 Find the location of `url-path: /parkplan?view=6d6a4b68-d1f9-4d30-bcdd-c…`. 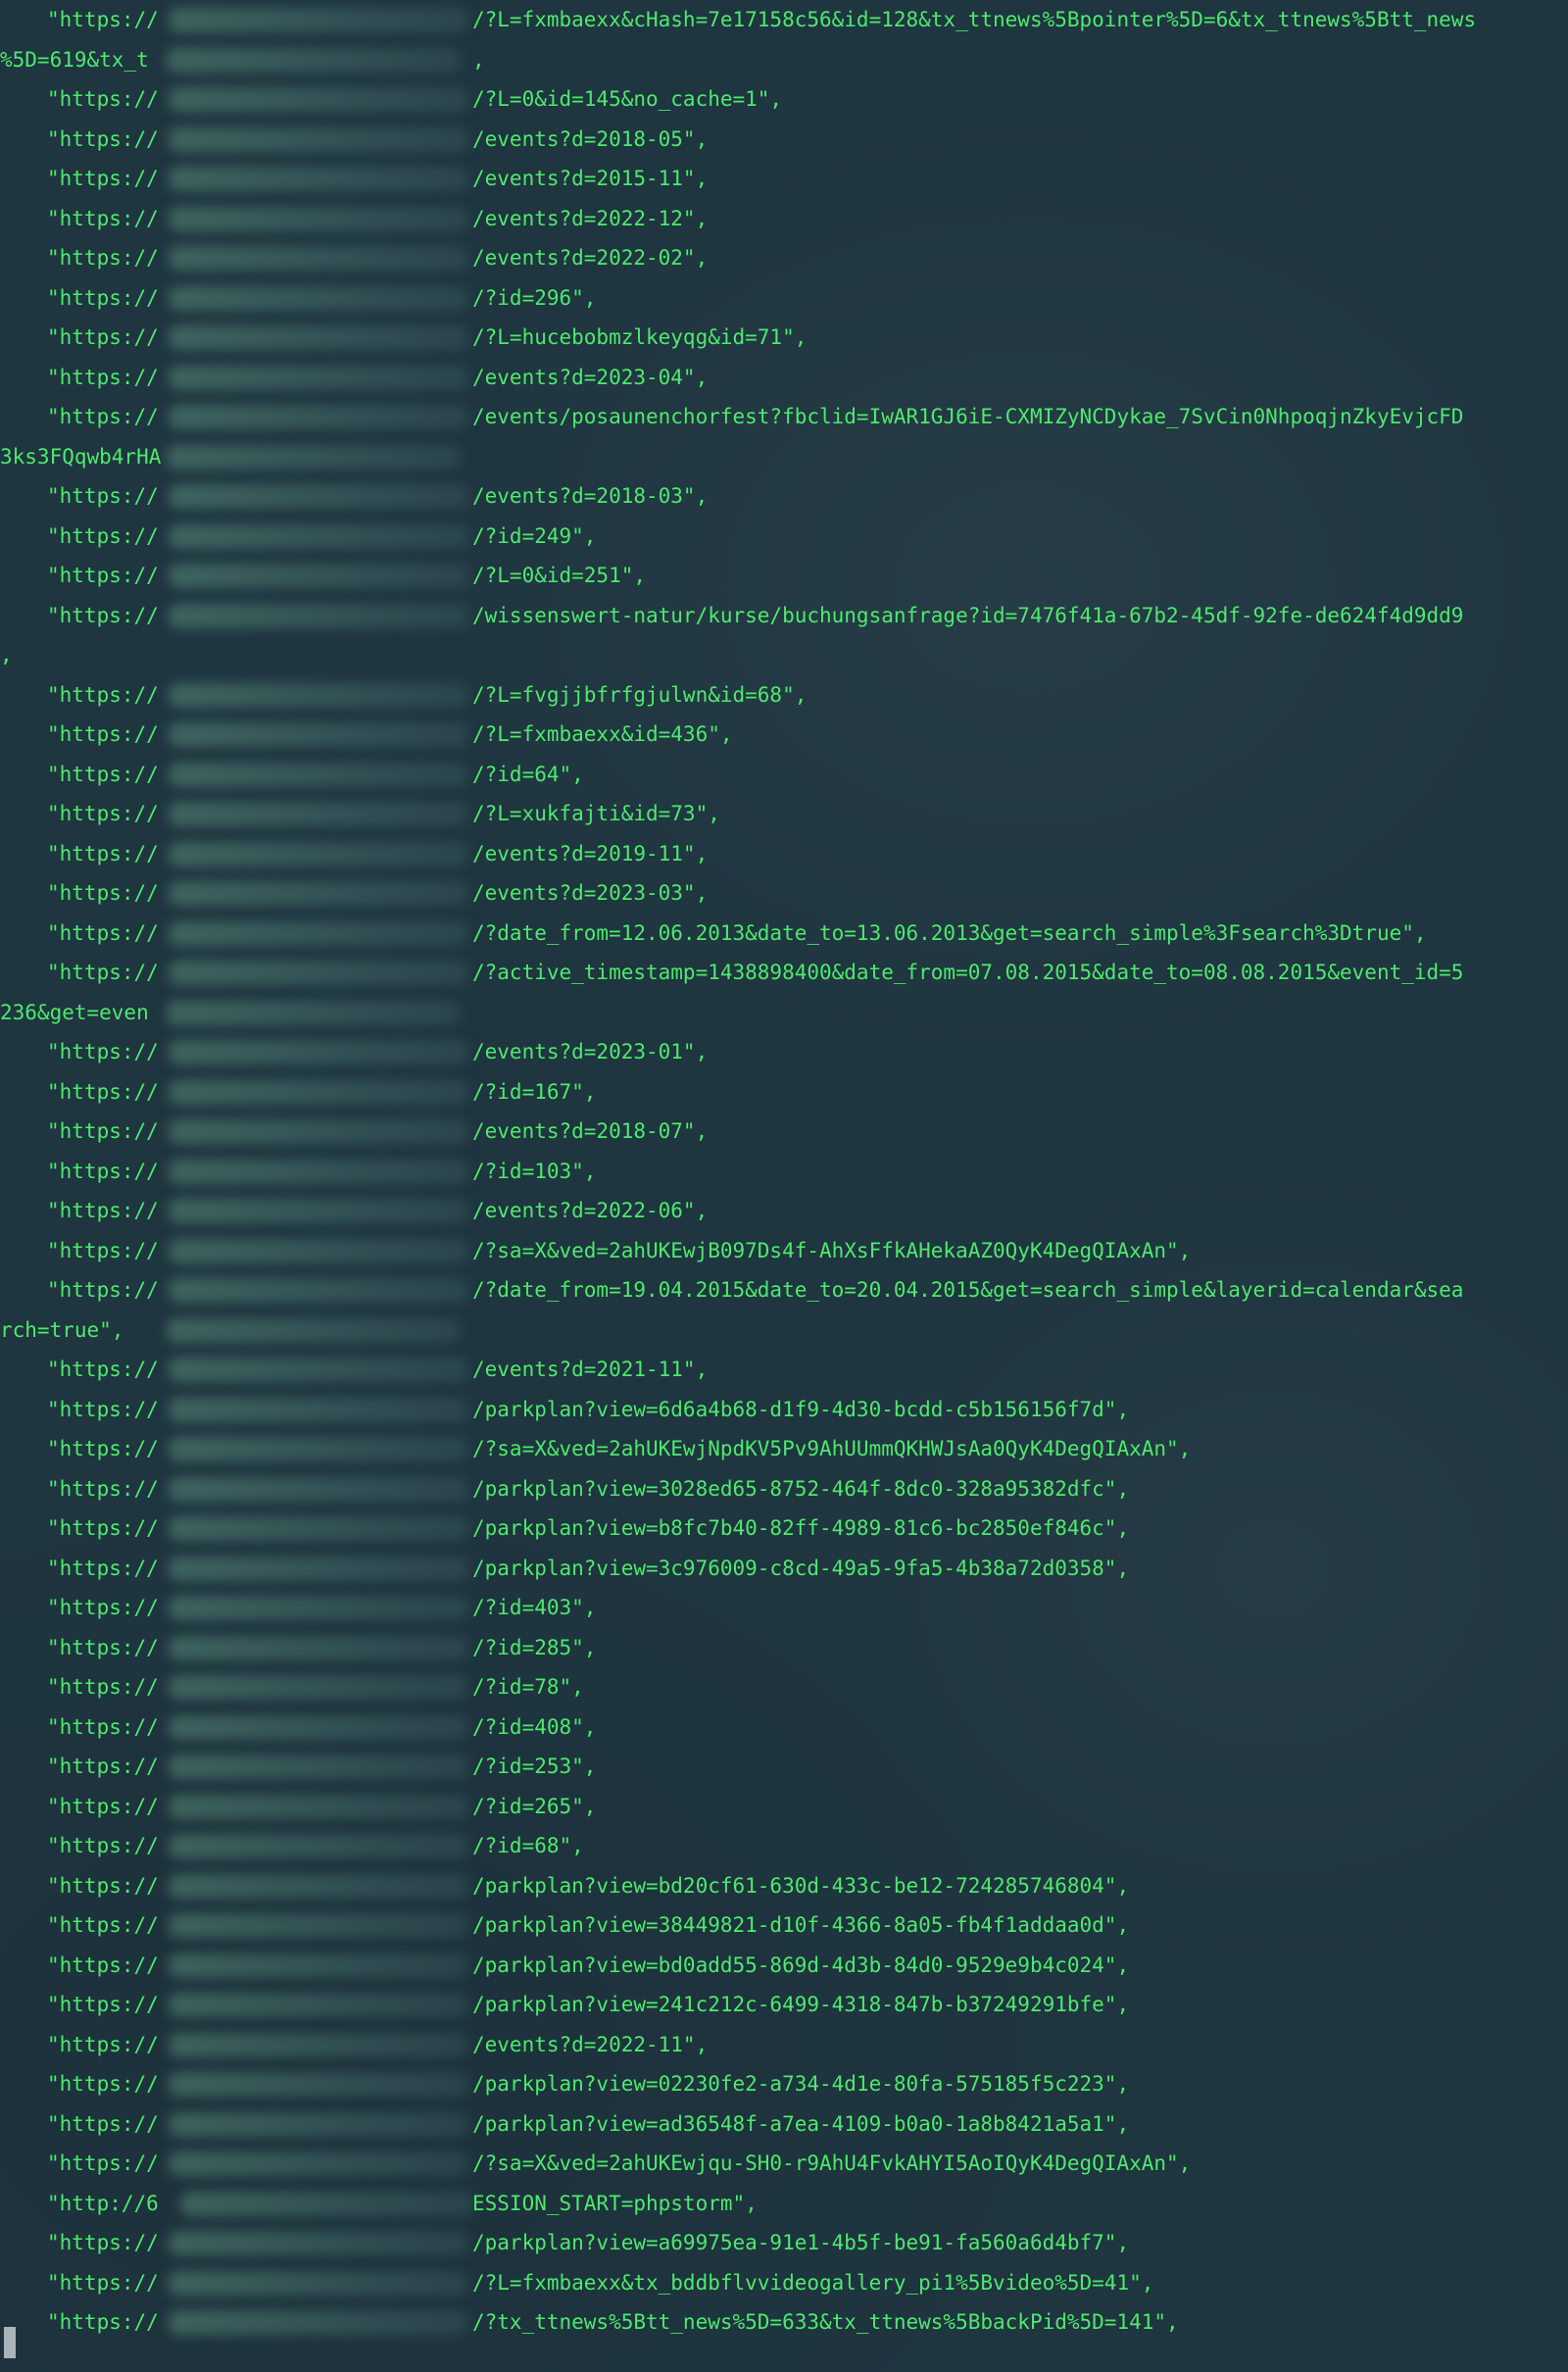

url-path: /parkplan?view=6d6a4b68-d1f9-4d30-bcdd-c… is located at coordinates (801, 1409).